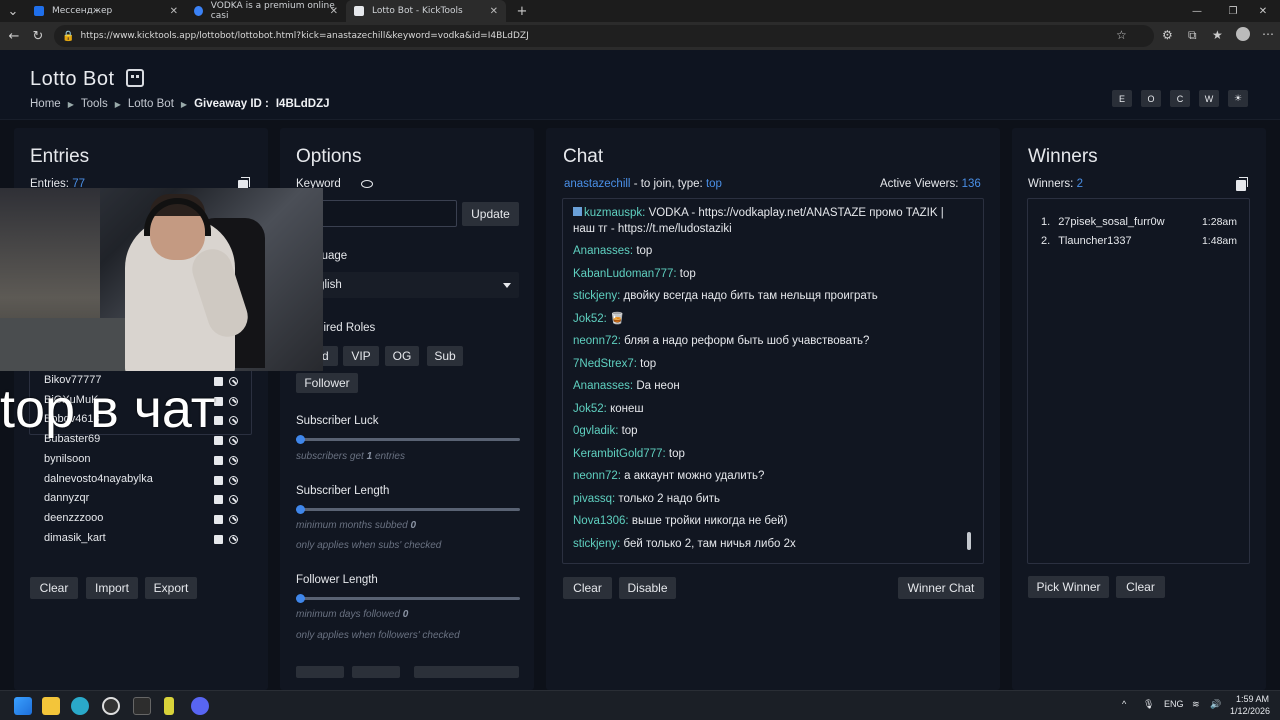 The image size is (1280, 720). What do you see at coordinates (200, 706) in the screenshot?
I see `discord-icon` at bounding box center [200, 706].